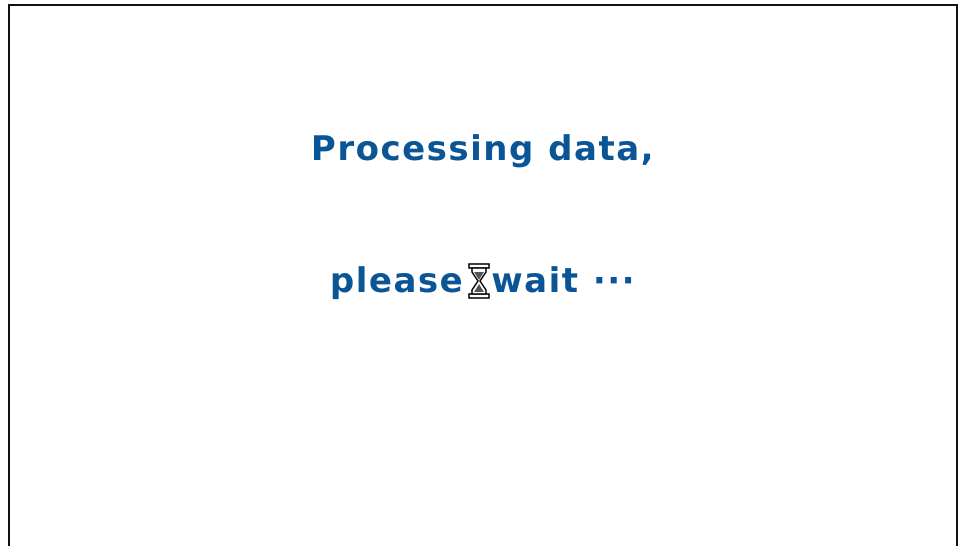  I want to click on hourglass-icon, so click(479, 281).